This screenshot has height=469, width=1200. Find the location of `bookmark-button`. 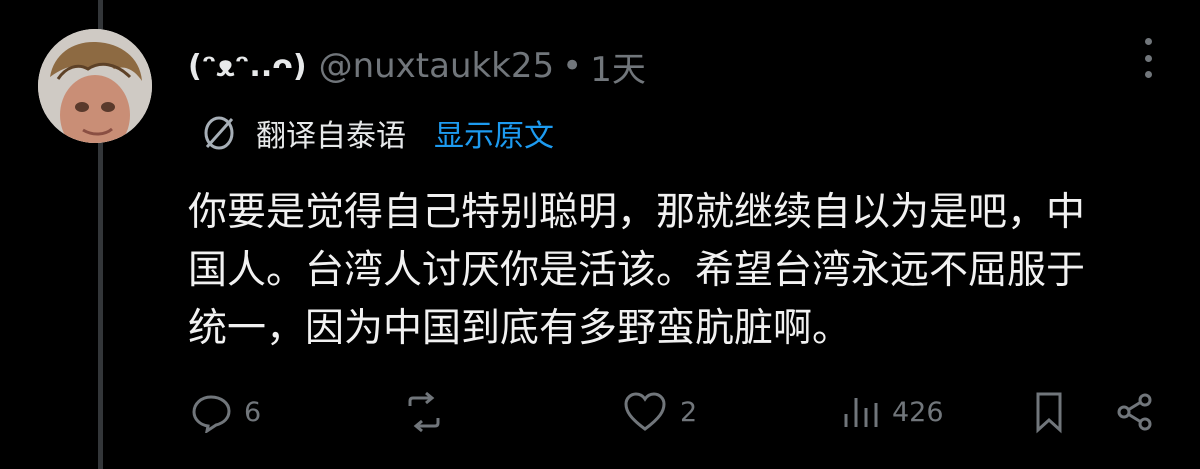

bookmark-button is located at coordinates (1049, 412).